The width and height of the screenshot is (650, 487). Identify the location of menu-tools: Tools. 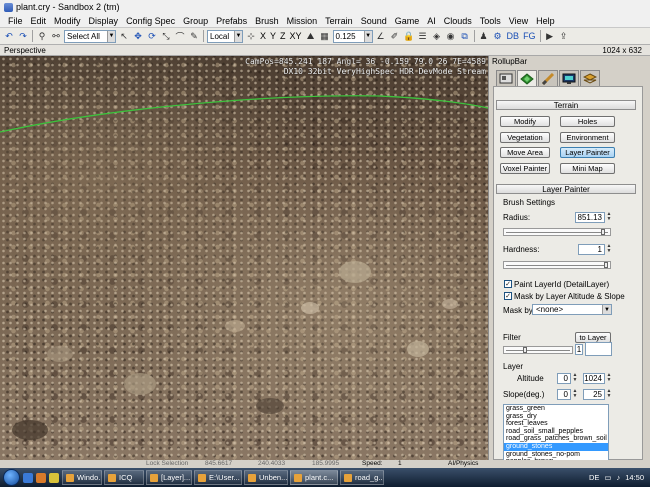
(490, 21).